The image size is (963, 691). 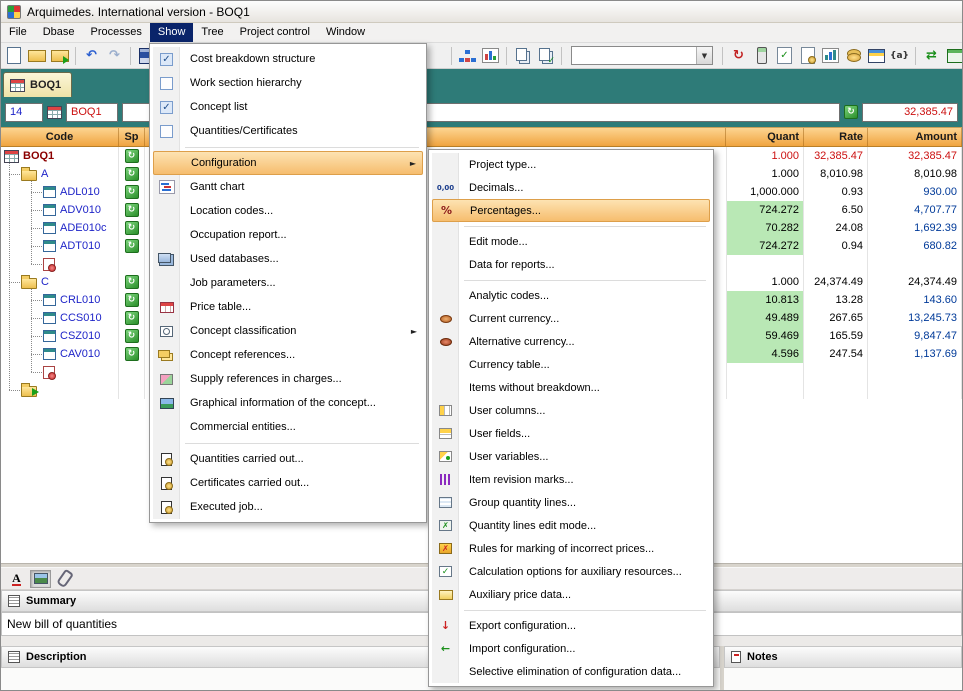 I want to click on column-header-rate: Rate, so click(x=836, y=137).